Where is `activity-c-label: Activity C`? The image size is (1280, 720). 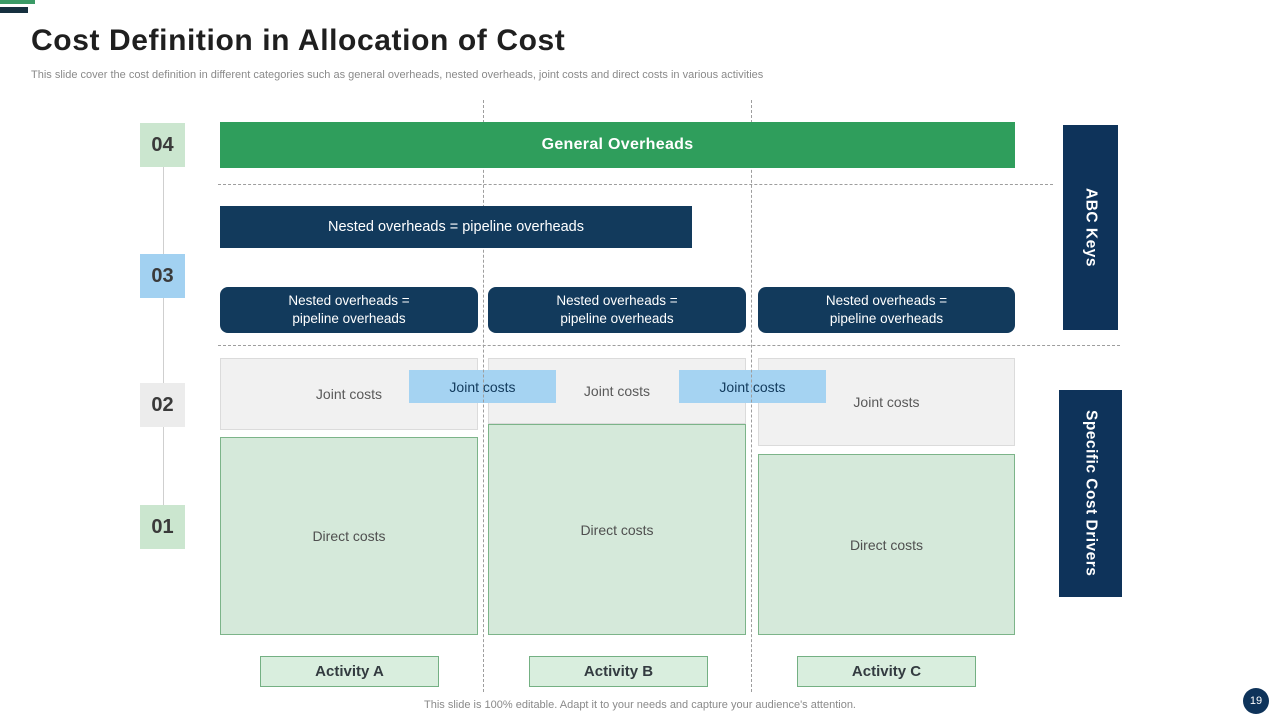
activity-c-label: Activity C is located at coordinates (886, 671).